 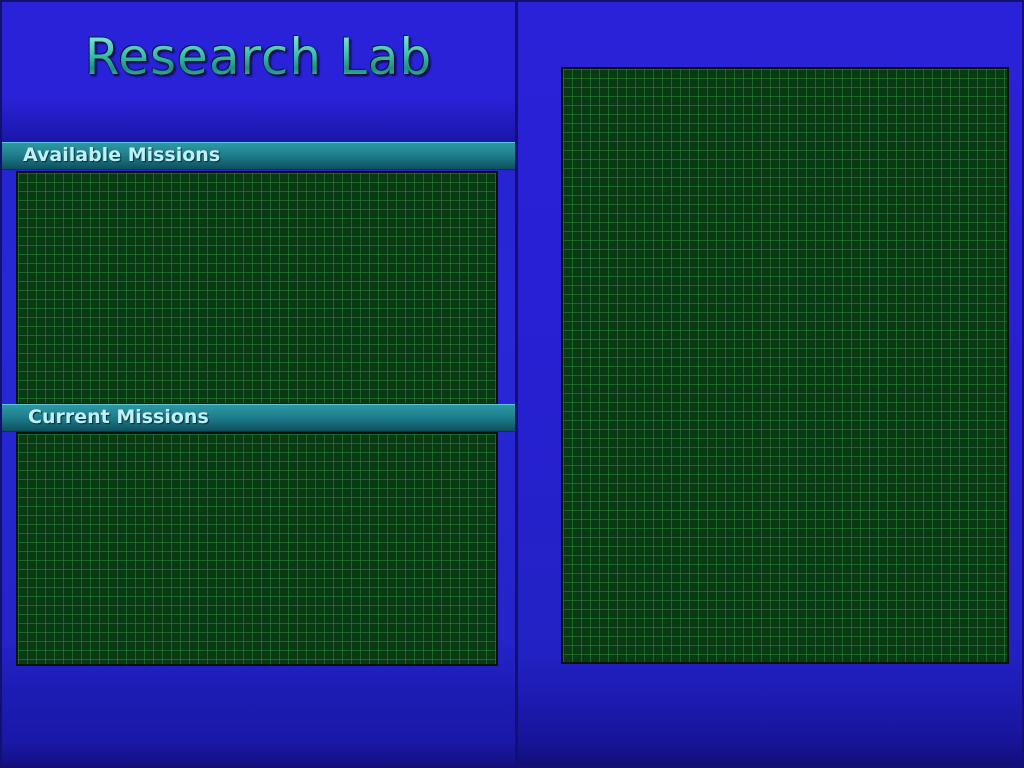 I want to click on current-missions-label: Current Missions, so click(x=118, y=417).